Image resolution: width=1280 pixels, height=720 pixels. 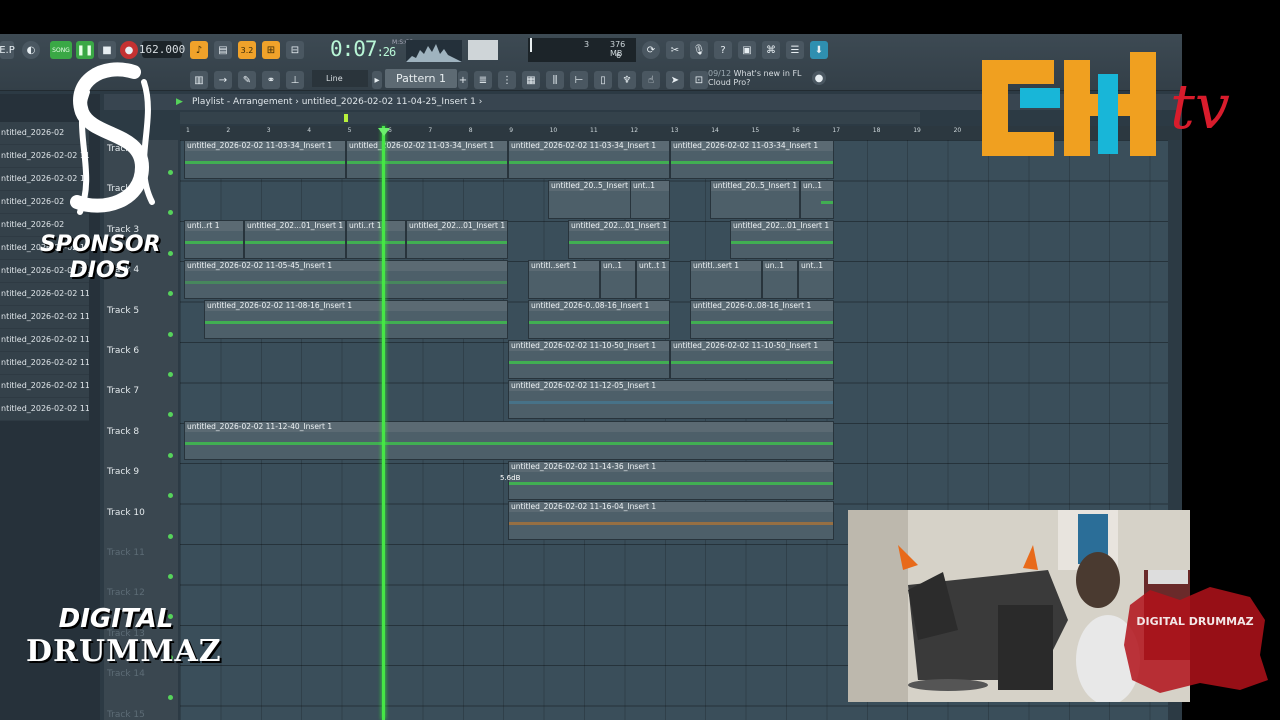 I want to click on news-info-icon: ●, so click(x=819, y=78).